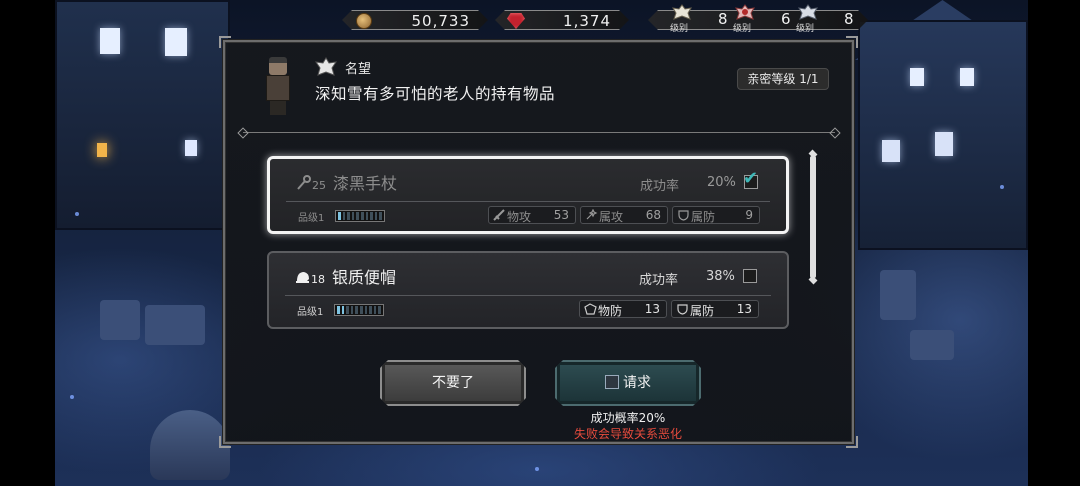  What do you see at coordinates (610, 311) in the screenshot?
I see `stat-label: 物防` at bounding box center [610, 311].